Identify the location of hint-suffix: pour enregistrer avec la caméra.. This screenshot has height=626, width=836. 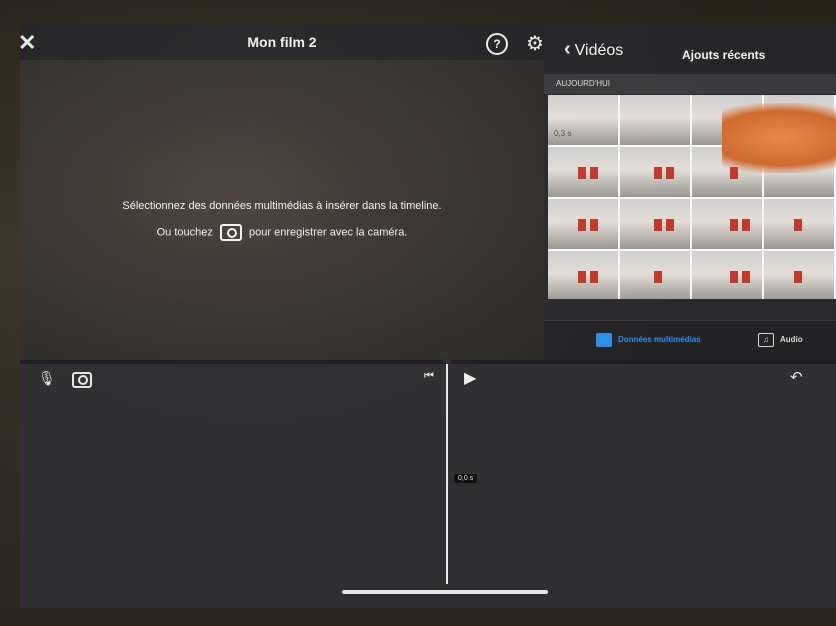
(328, 232).